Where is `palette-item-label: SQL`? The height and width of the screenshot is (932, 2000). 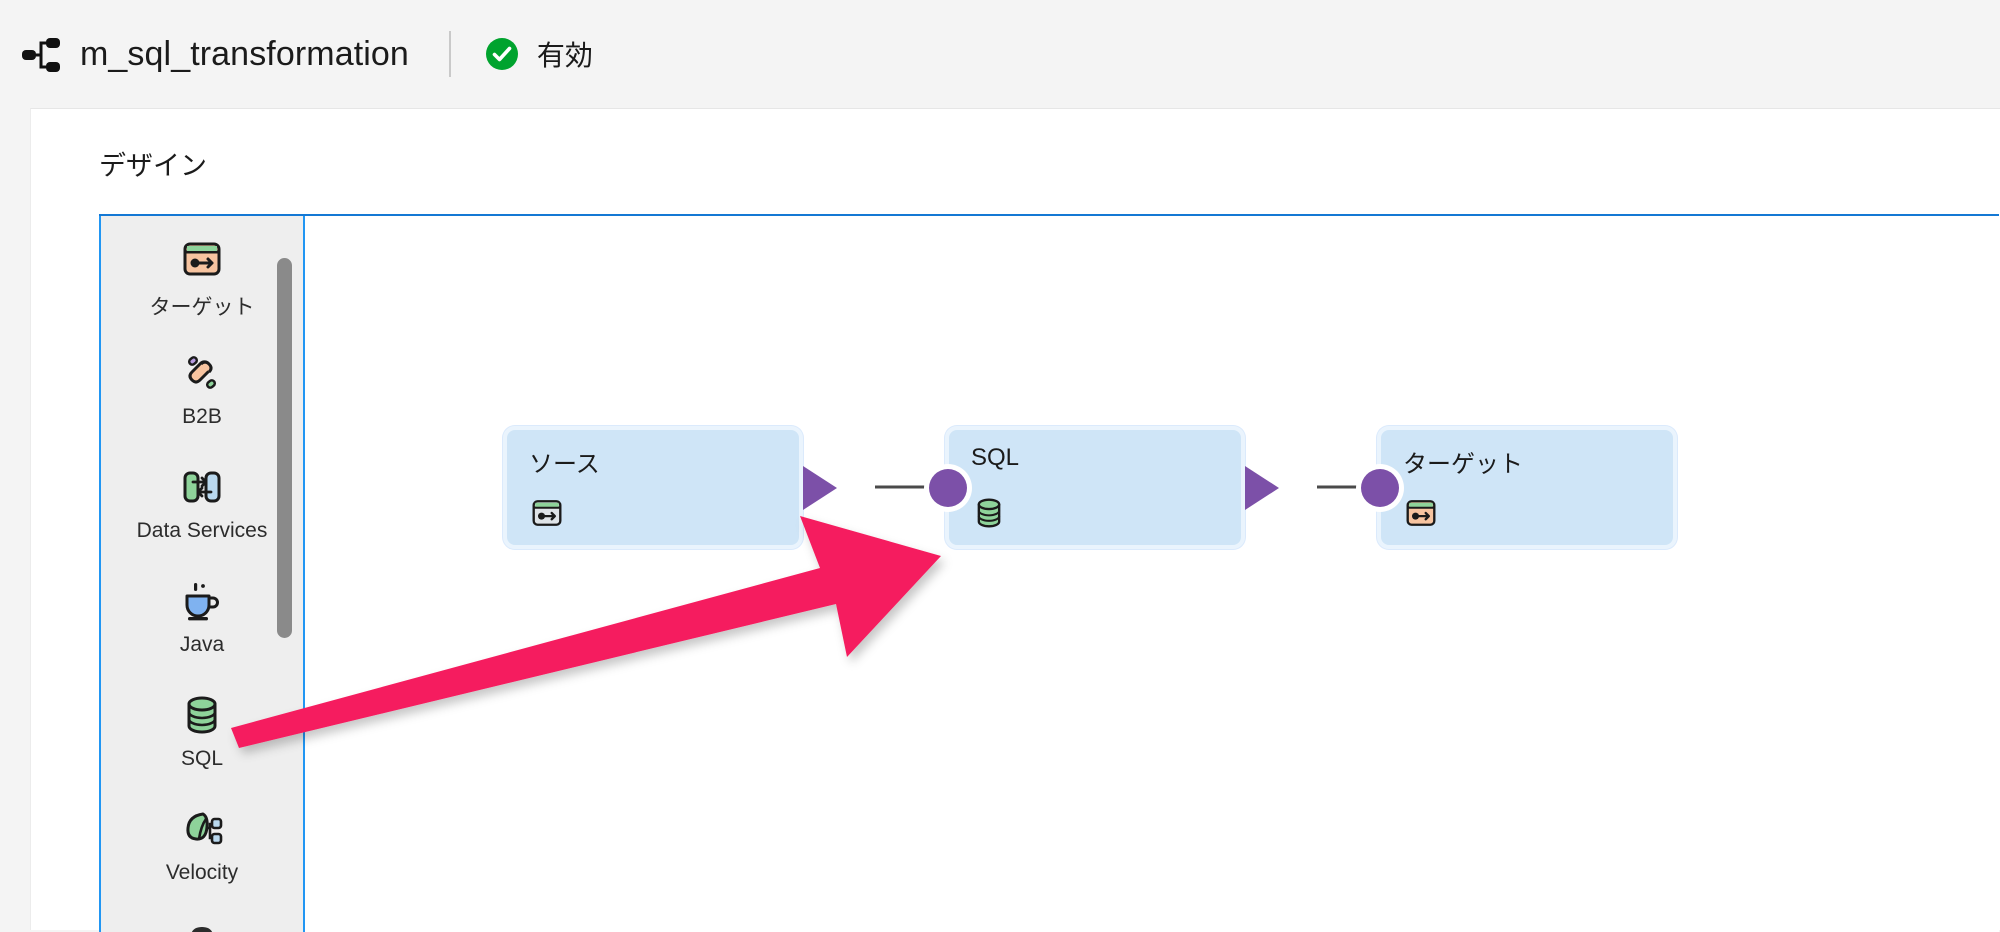 palette-item-label: SQL is located at coordinates (202, 758).